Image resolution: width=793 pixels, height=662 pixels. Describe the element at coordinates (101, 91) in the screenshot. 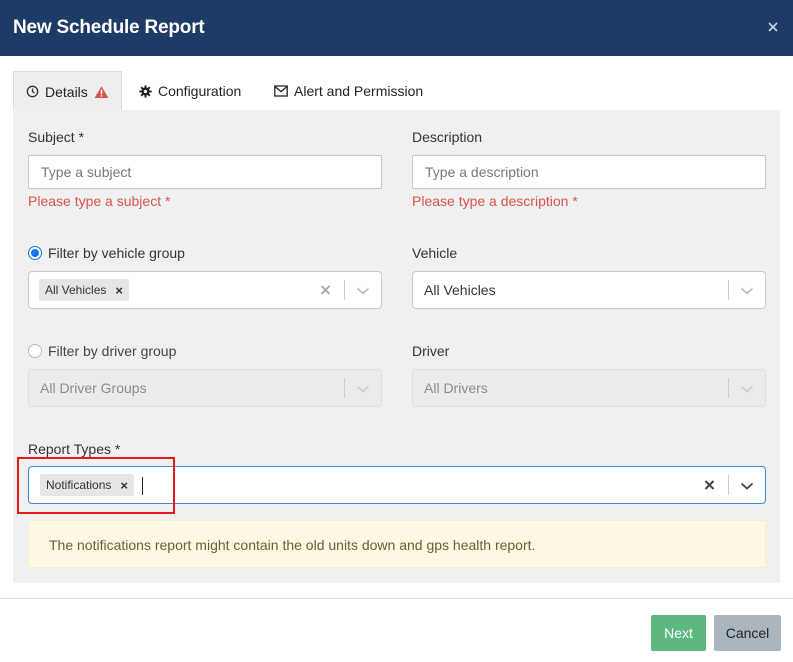

I see `warning-icon` at that location.